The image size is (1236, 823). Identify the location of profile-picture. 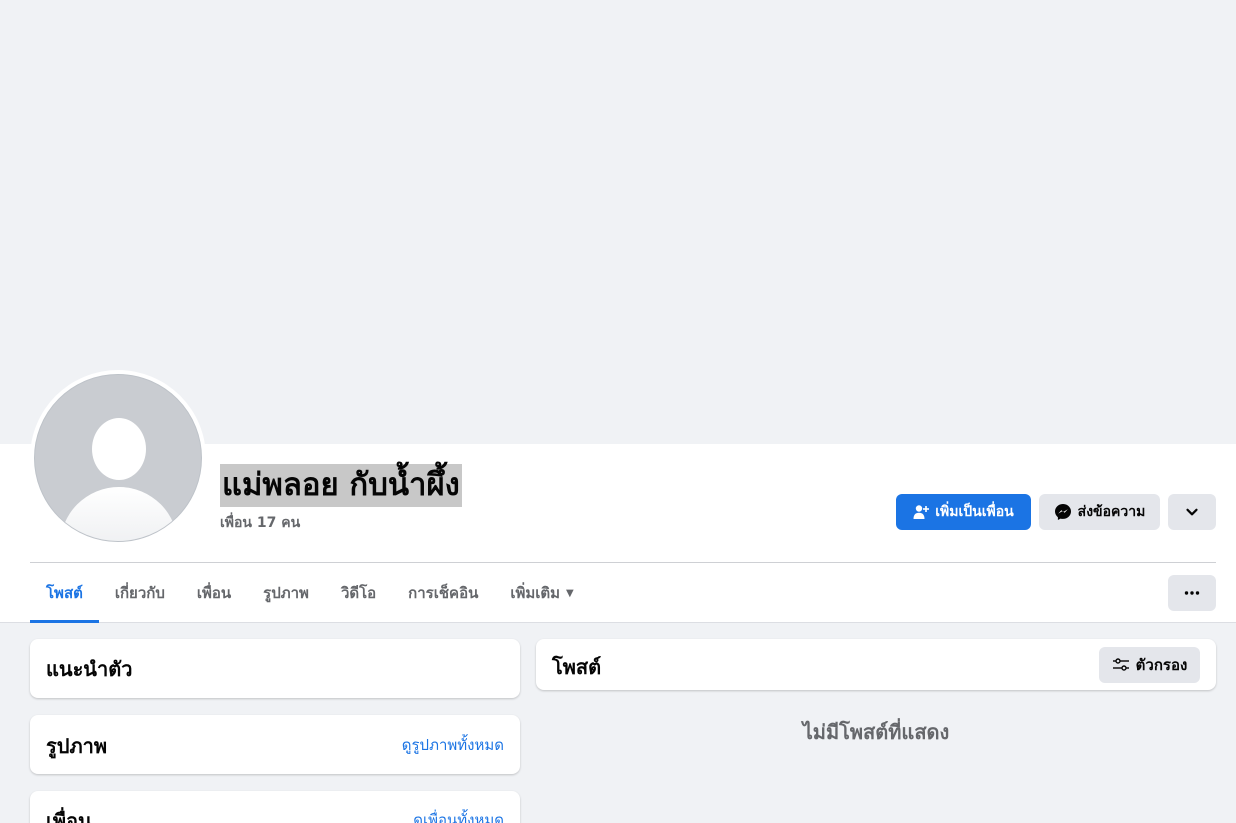
(118, 458).